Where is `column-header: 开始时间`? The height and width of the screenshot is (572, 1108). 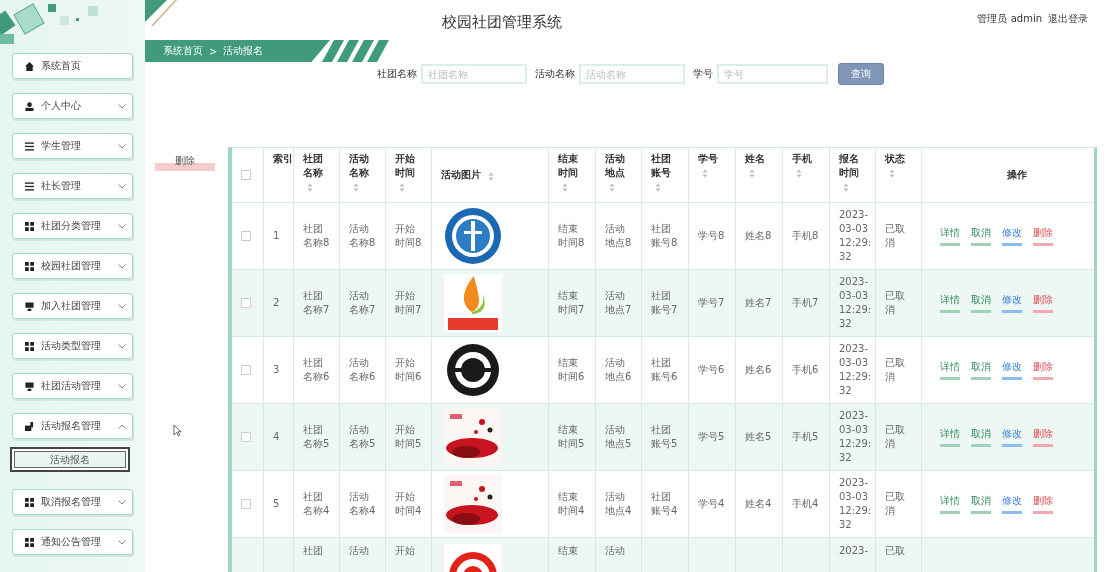
column-header: 开始时间 is located at coordinates (408, 166).